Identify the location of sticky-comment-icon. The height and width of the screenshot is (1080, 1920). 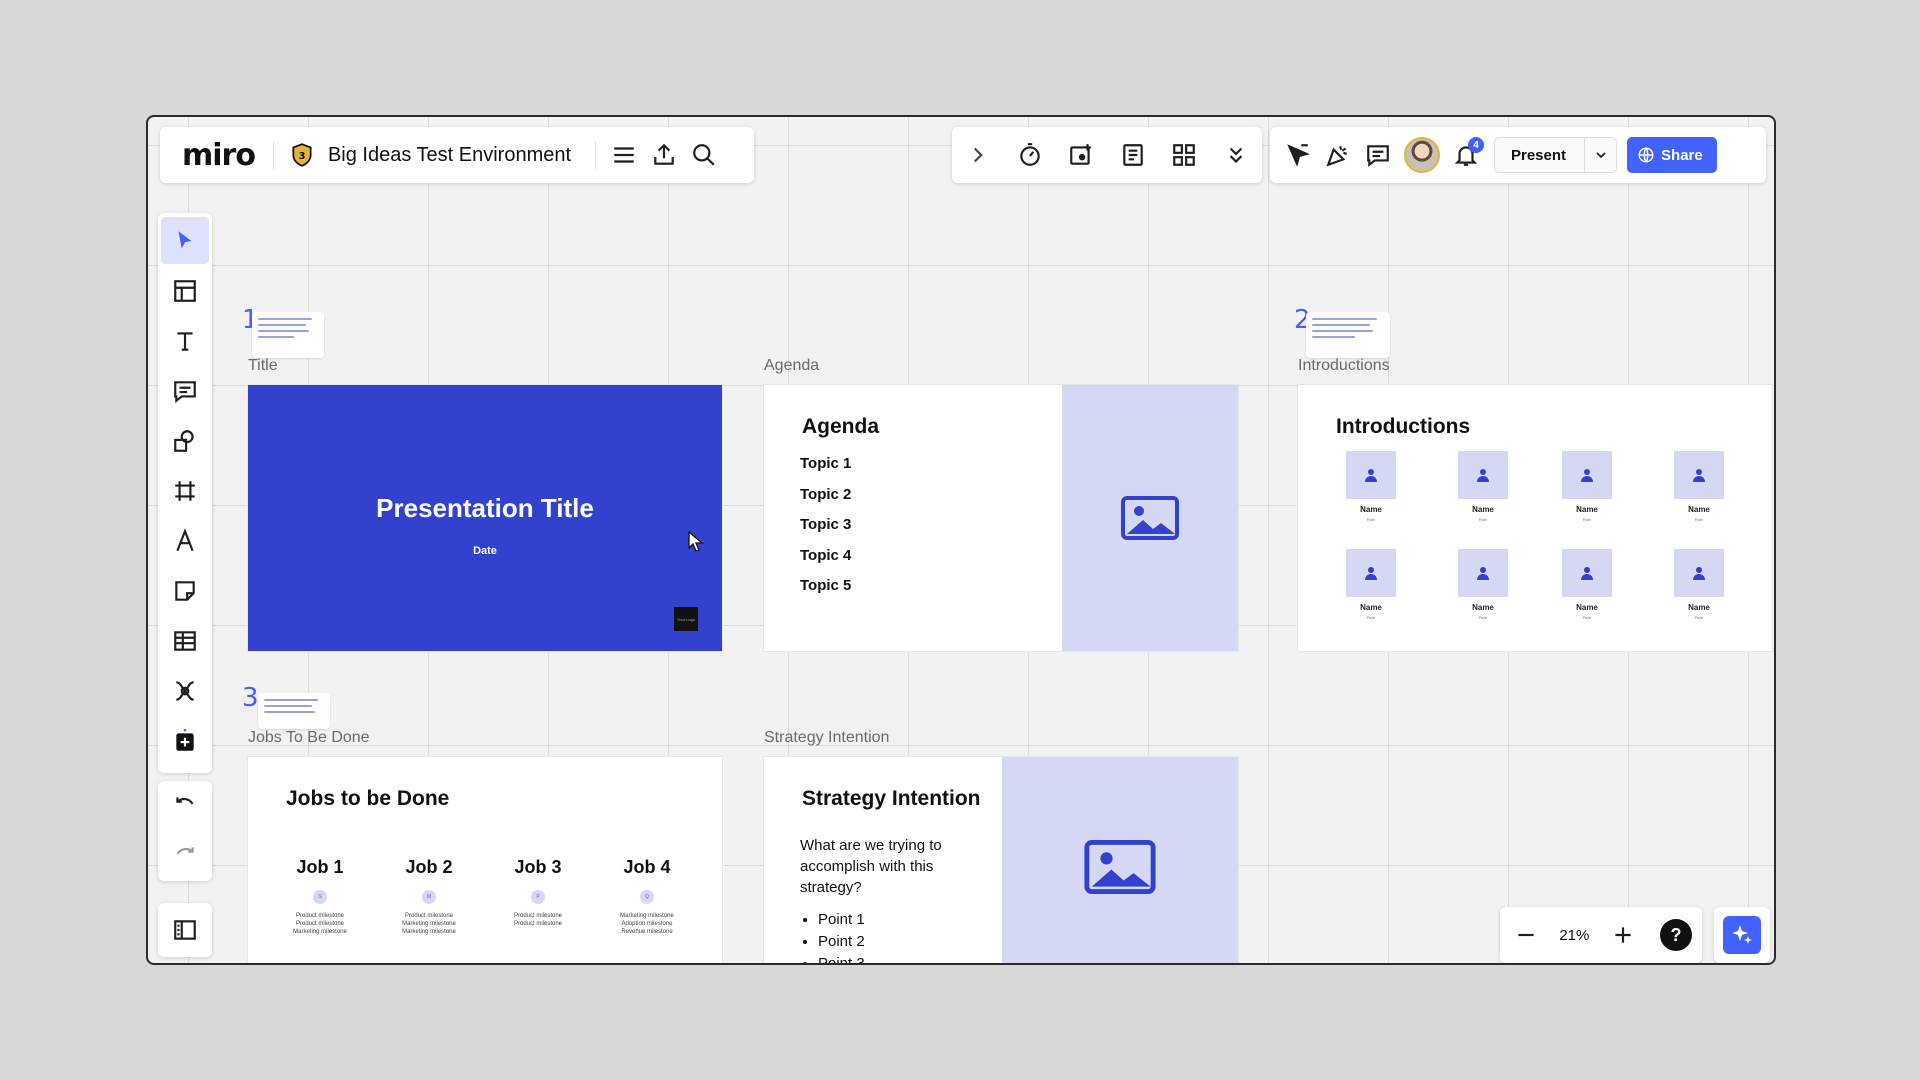
(185, 391).